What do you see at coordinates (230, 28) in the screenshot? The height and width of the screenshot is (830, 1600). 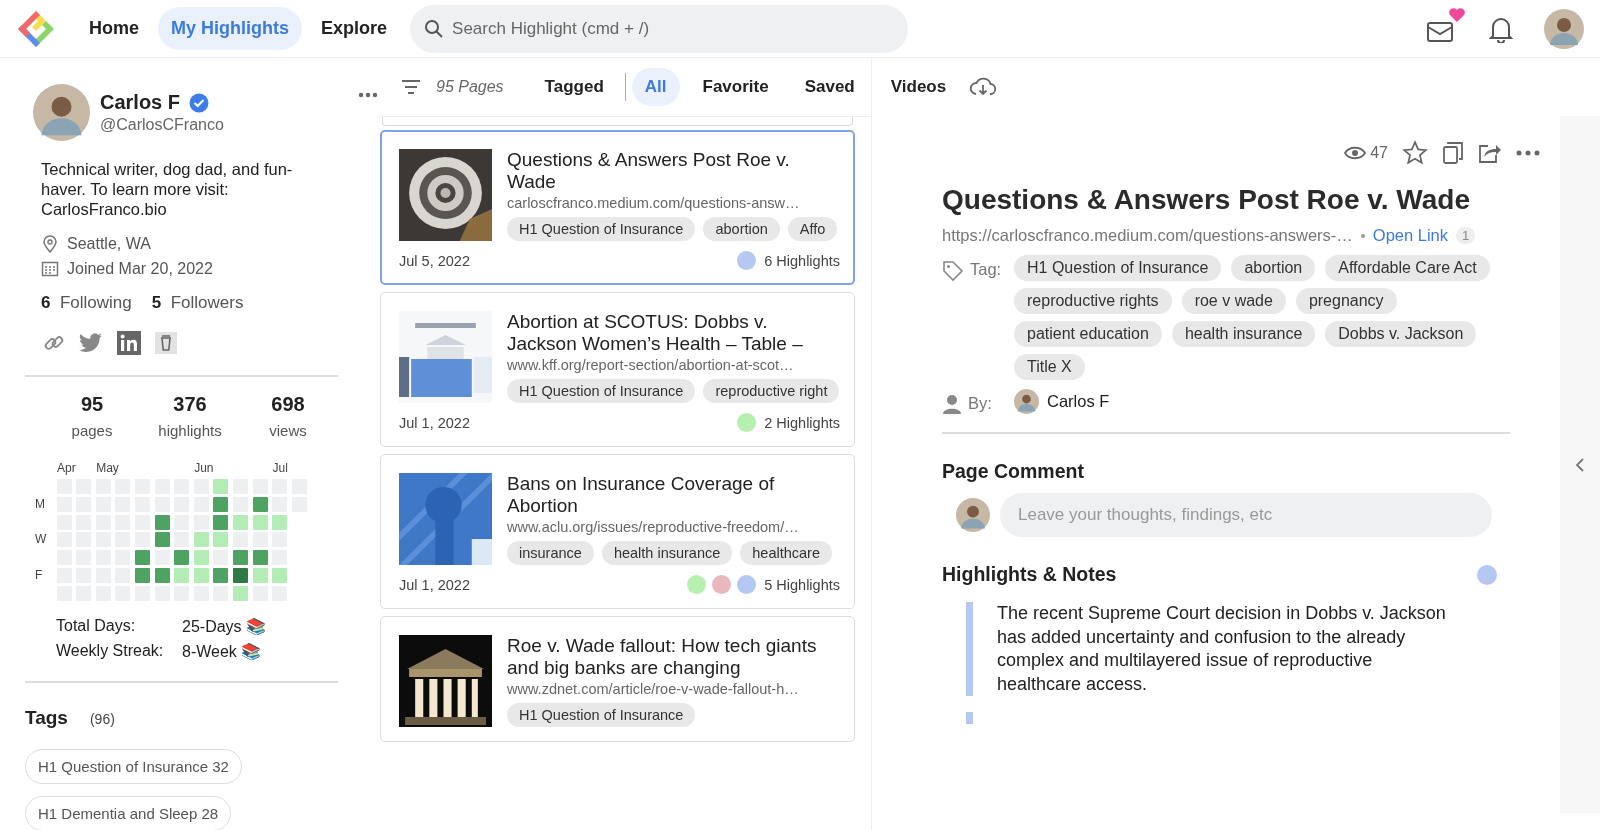 I see `nav-tab: My Highlights` at bounding box center [230, 28].